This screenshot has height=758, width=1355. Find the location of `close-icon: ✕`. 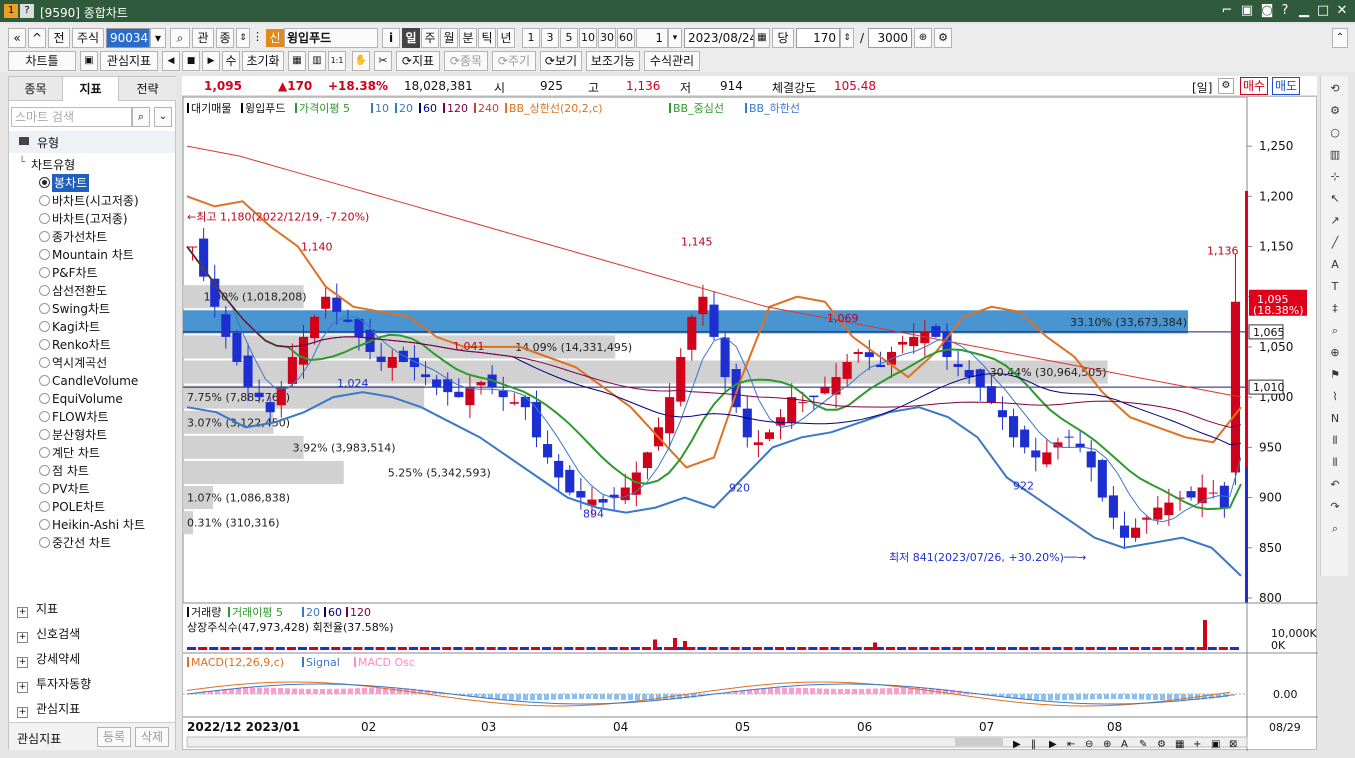

close-icon: ✕ is located at coordinates (1342, 11).